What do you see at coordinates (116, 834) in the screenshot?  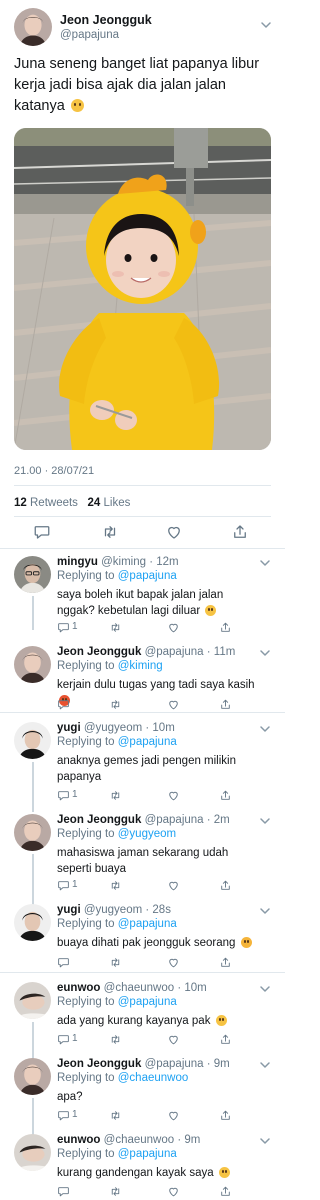 I see `replying-to: Replying to @yugyeom` at bounding box center [116, 834].